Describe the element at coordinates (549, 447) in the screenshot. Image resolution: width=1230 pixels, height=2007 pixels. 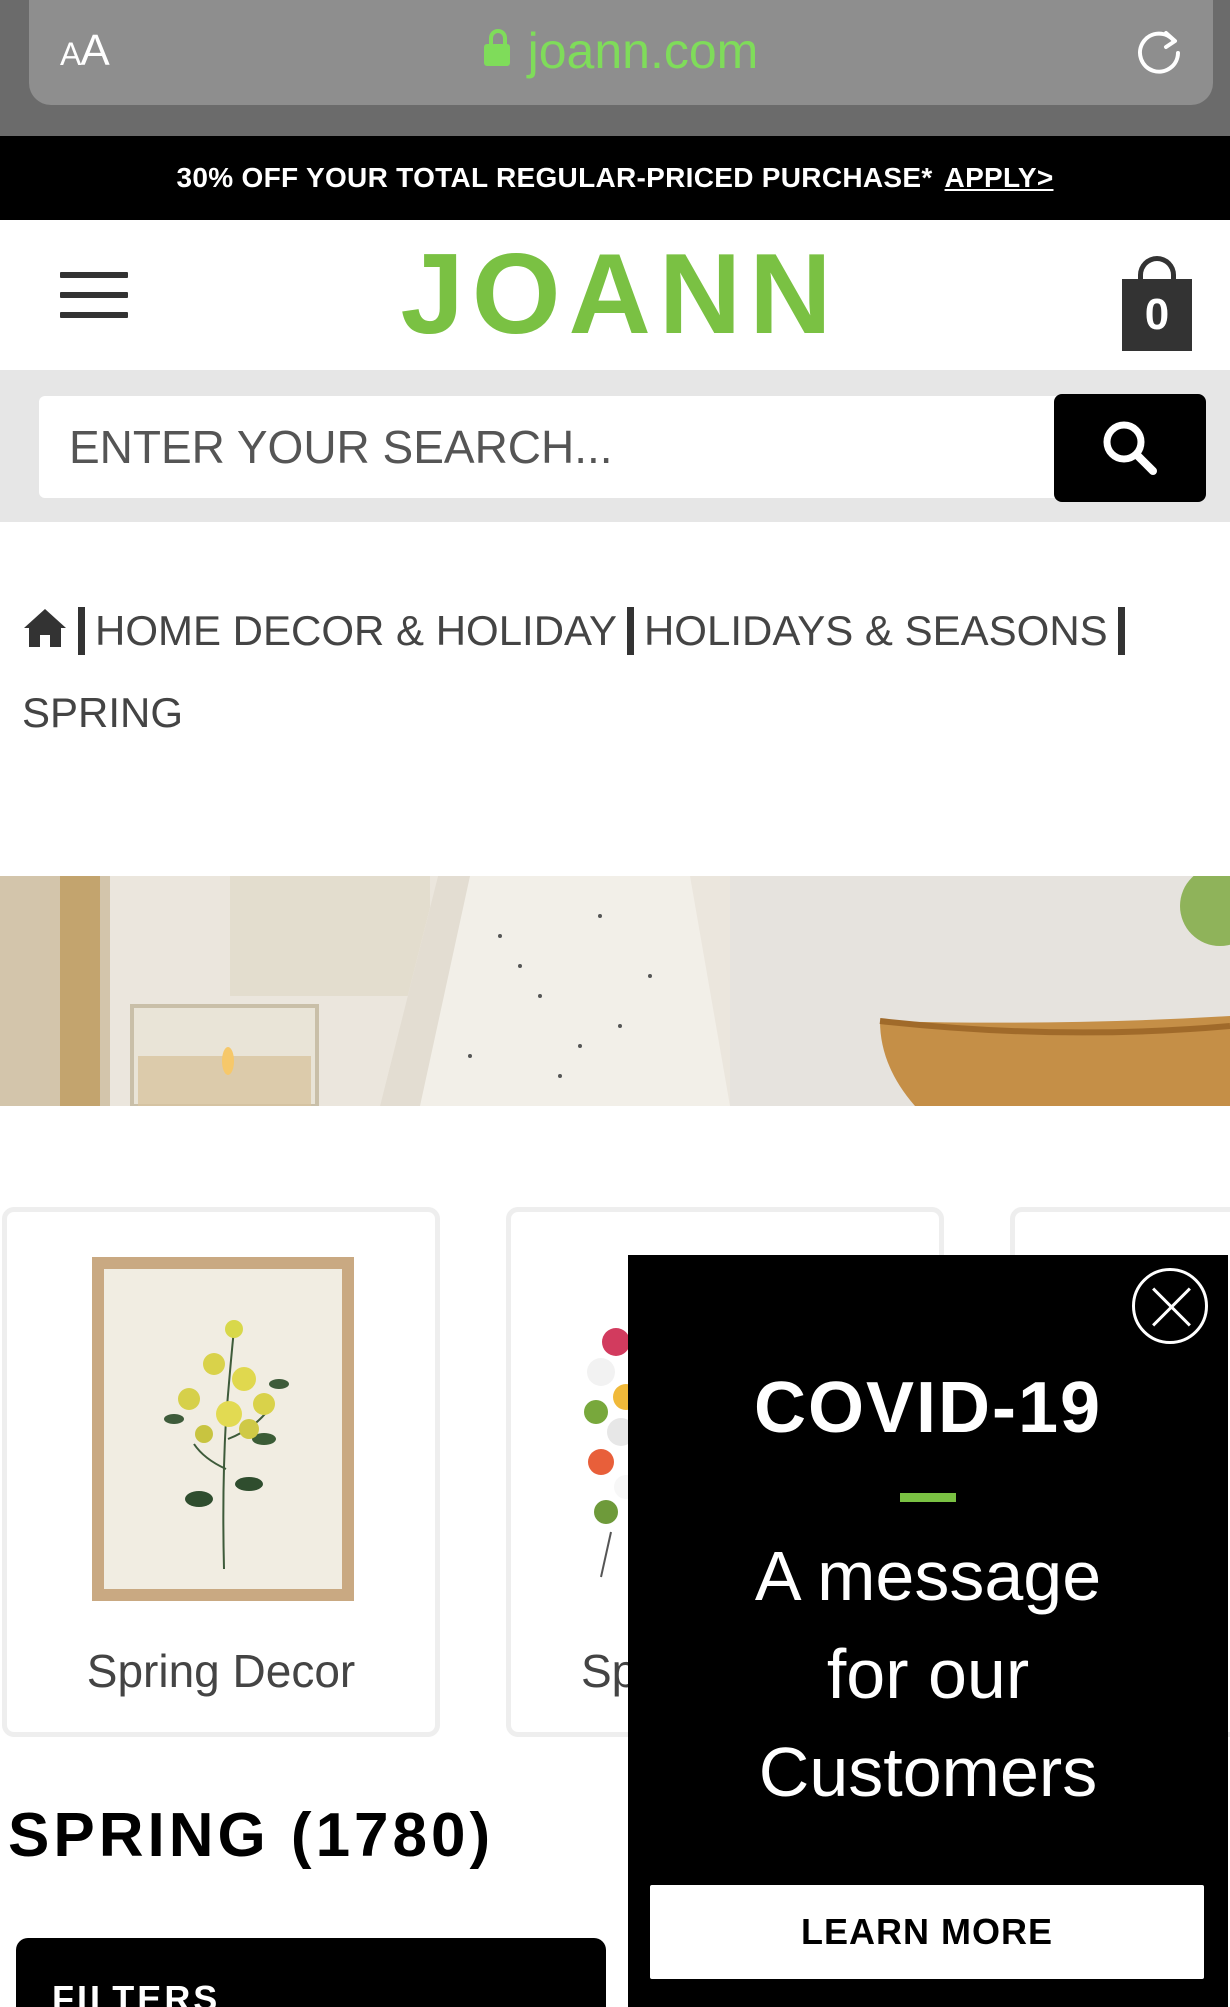
I see `search-input` at that location.